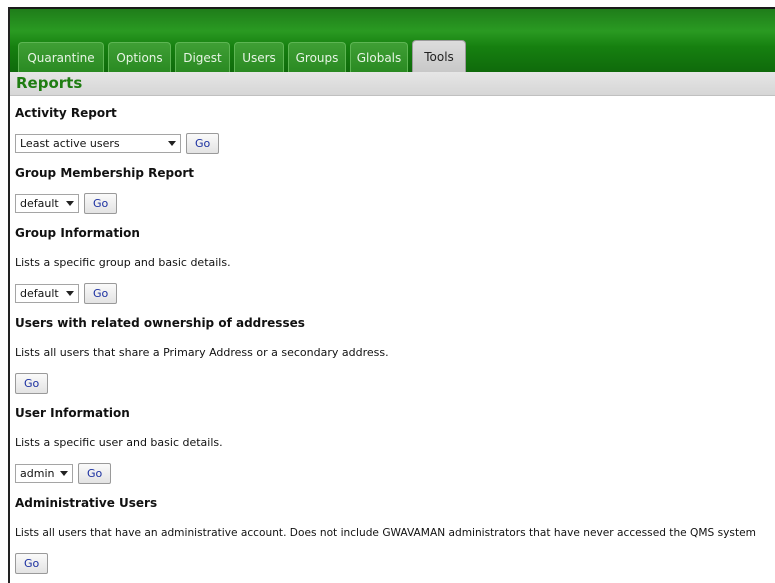  What do you see at coordinates (37, 473) in the screenshot?
I see `user-information-select-value: admin` at bounding box center [37, 473].